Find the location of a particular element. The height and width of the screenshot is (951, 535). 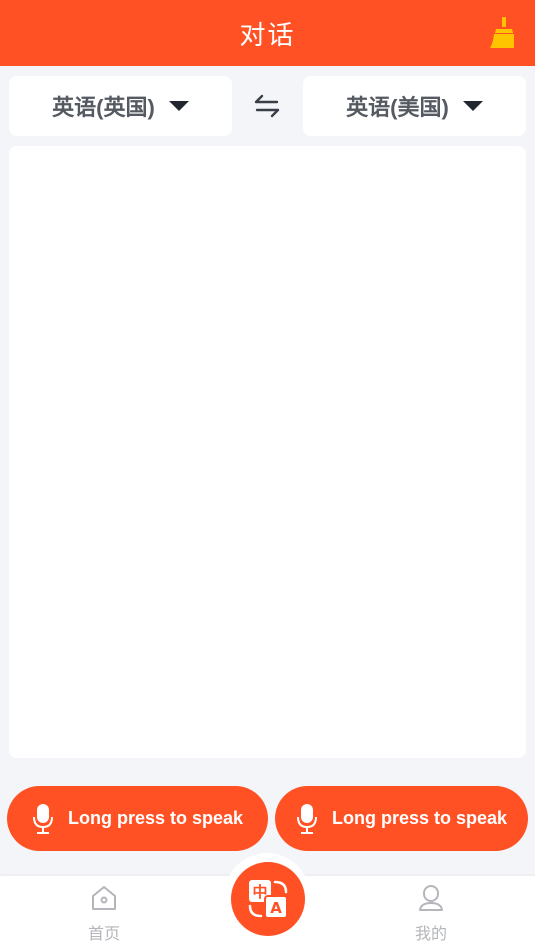

speak-button-target: Long press to speak is located at coordinates (401, 818).